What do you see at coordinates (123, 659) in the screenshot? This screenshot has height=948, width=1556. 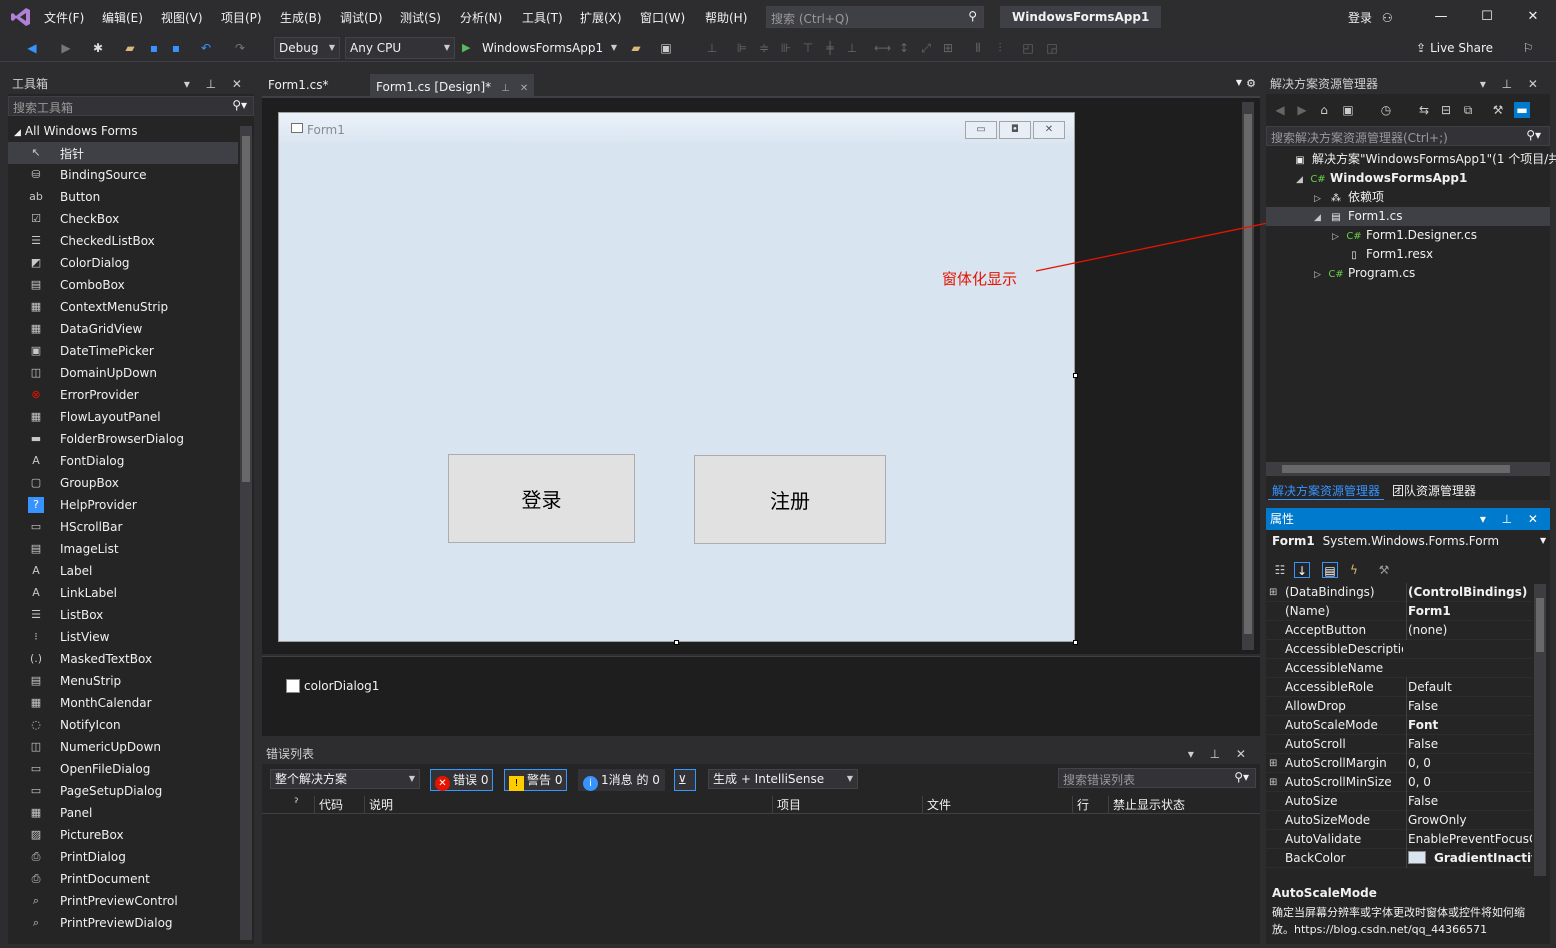 I see `toolbox-item: (.) MaskedTextBox` at bounding box center [123, 659].